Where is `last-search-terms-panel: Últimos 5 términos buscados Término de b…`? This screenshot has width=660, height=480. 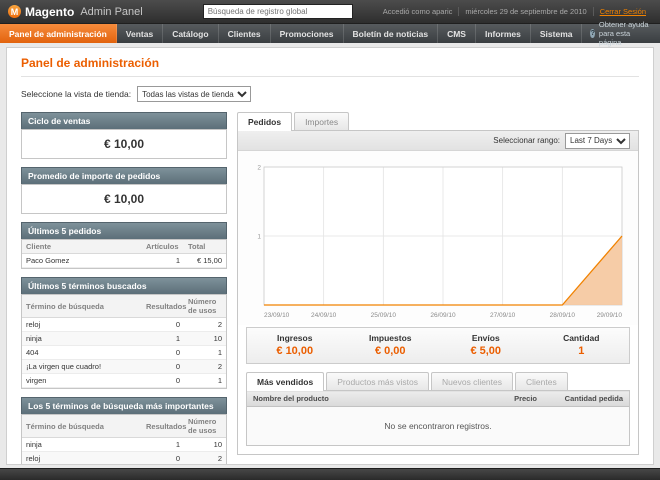 last-search-terms-panel: Últimos 5 términos buscados Término de b… is located at coordinates (124, 333).